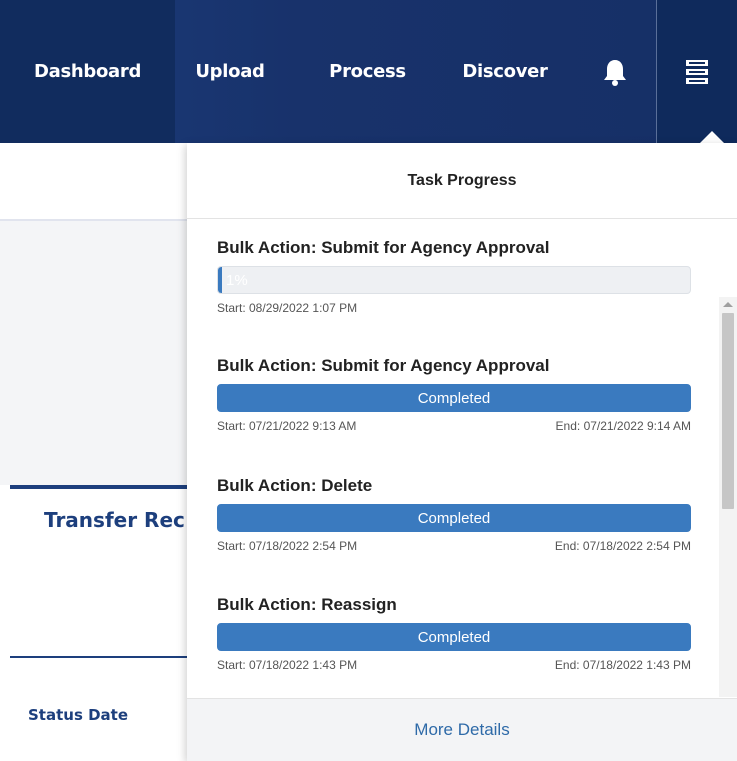  What do you see at coordinates (462, 729) in the screenshot?
I see `more-details-link: More Details` at bounding box center [462, 729].